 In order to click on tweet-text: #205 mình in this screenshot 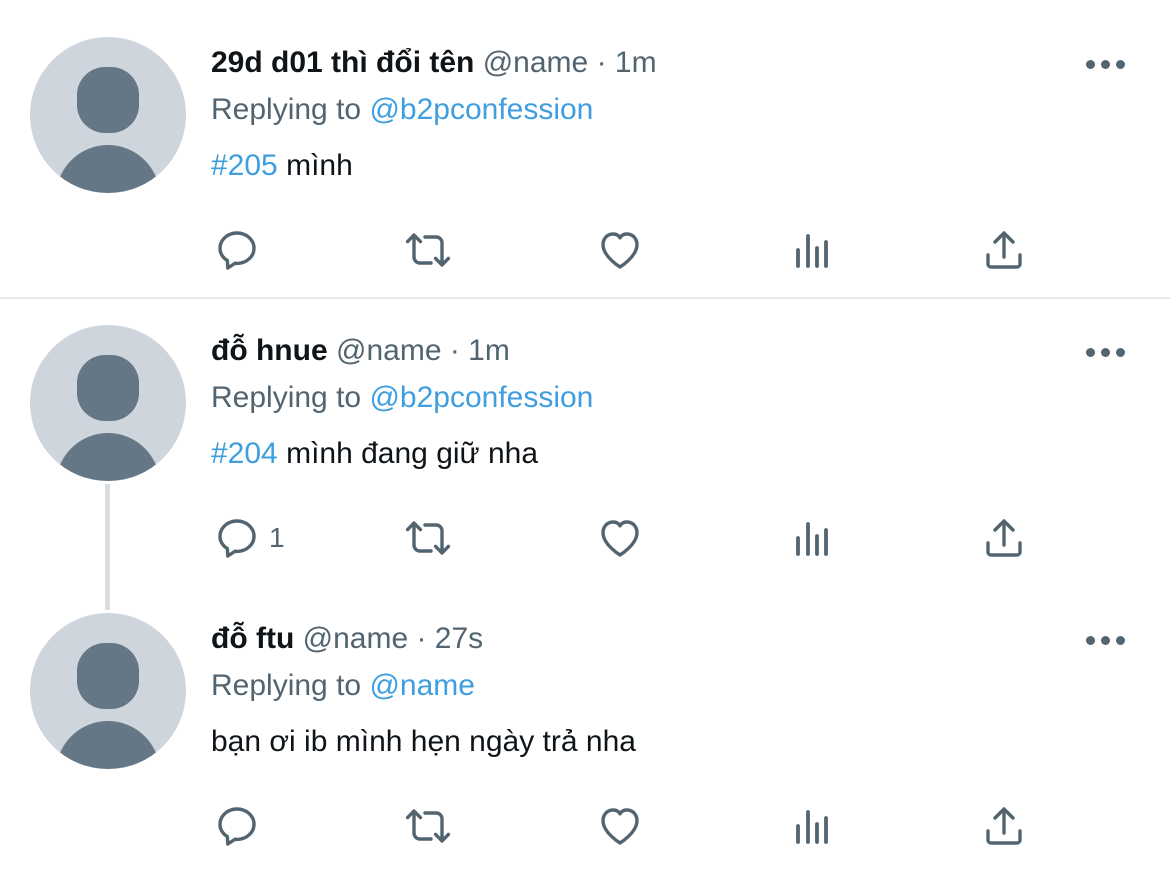, I will do `click(282, 166)`.